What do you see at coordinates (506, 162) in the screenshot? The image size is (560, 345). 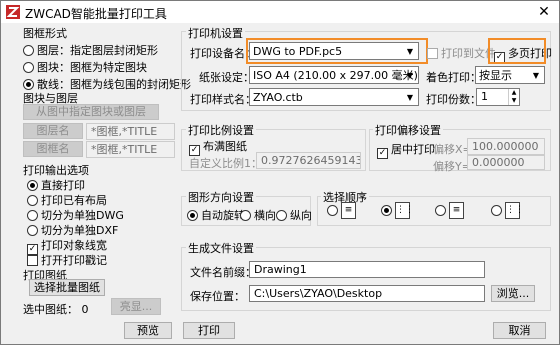 I see `offset-y-input: 0.000000` at bounding box center [506, 162].